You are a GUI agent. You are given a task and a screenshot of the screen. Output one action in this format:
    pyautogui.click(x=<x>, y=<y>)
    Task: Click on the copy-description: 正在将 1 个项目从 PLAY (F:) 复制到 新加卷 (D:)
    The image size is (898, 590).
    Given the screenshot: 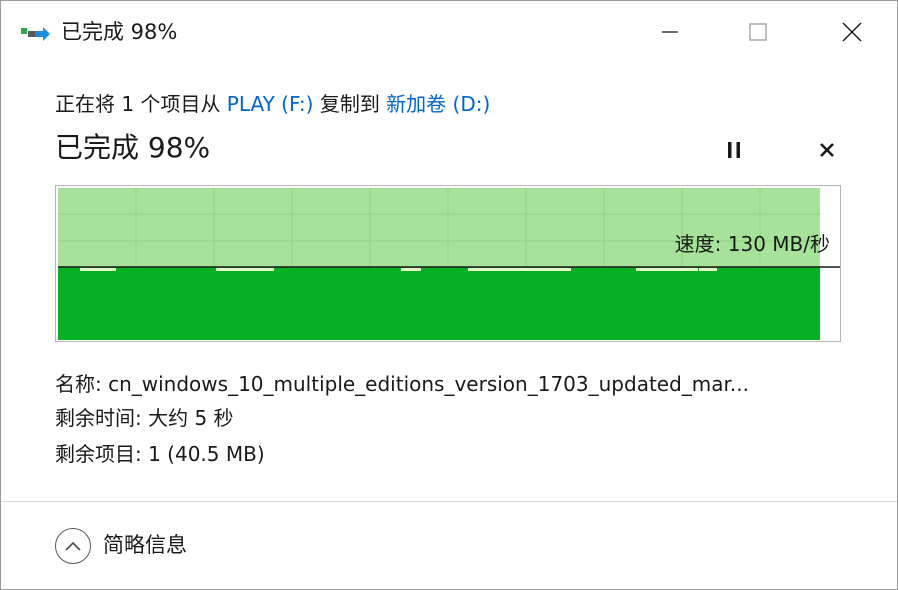 What is the action you would take?
    pyautogui.click(x=272, y=104)
    